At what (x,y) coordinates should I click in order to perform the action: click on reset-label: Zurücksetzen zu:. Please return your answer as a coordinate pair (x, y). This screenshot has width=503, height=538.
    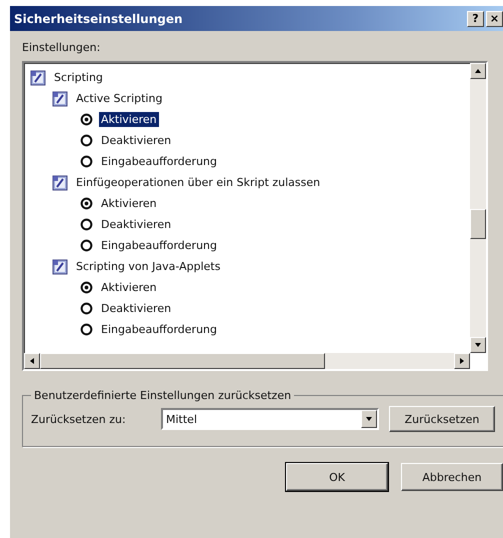
    Looking at the image, I should click on (79, 419).